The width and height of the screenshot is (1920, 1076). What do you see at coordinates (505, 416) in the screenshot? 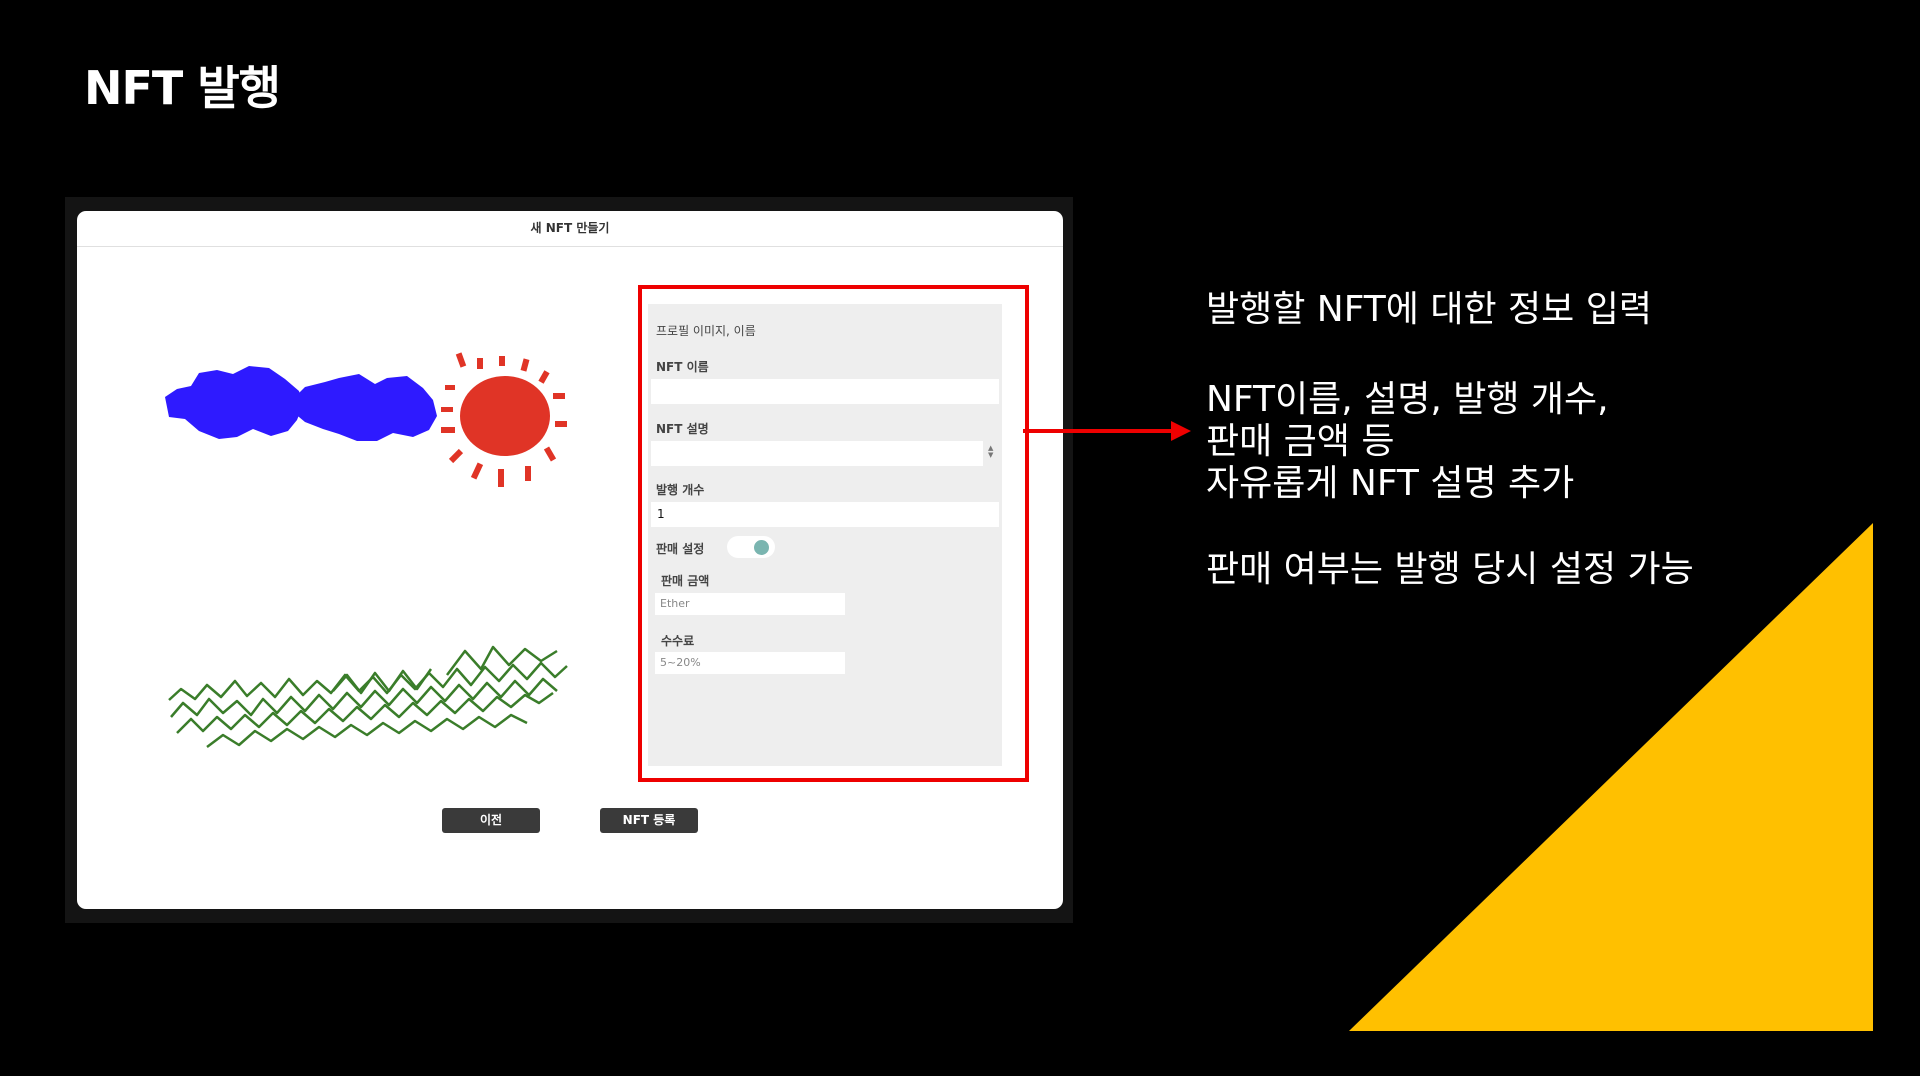
I see `red-sun` at bounding box center [505, 416].